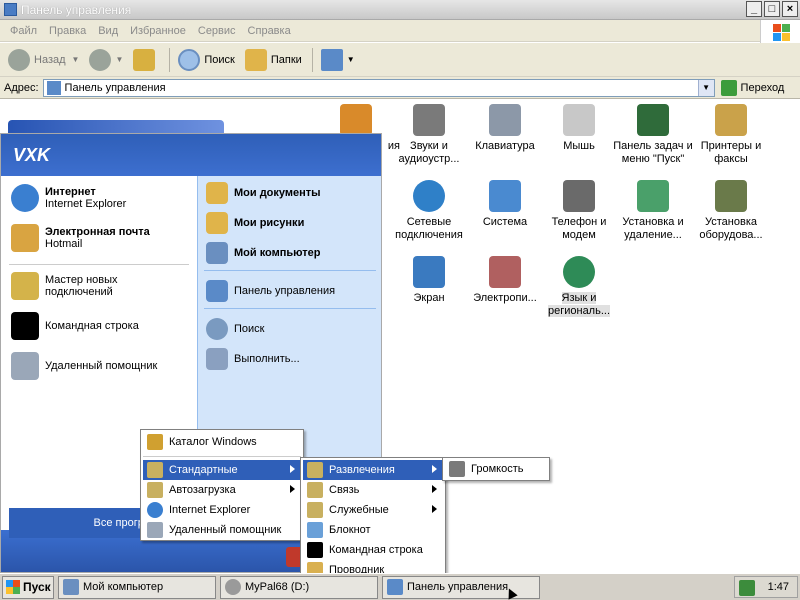 The height and width of the screenshot is (600, 800). What do you see at coordinates (273, 60) in the screenshot?
I see `folders-button: Папки` at bounding box center [273, 60].